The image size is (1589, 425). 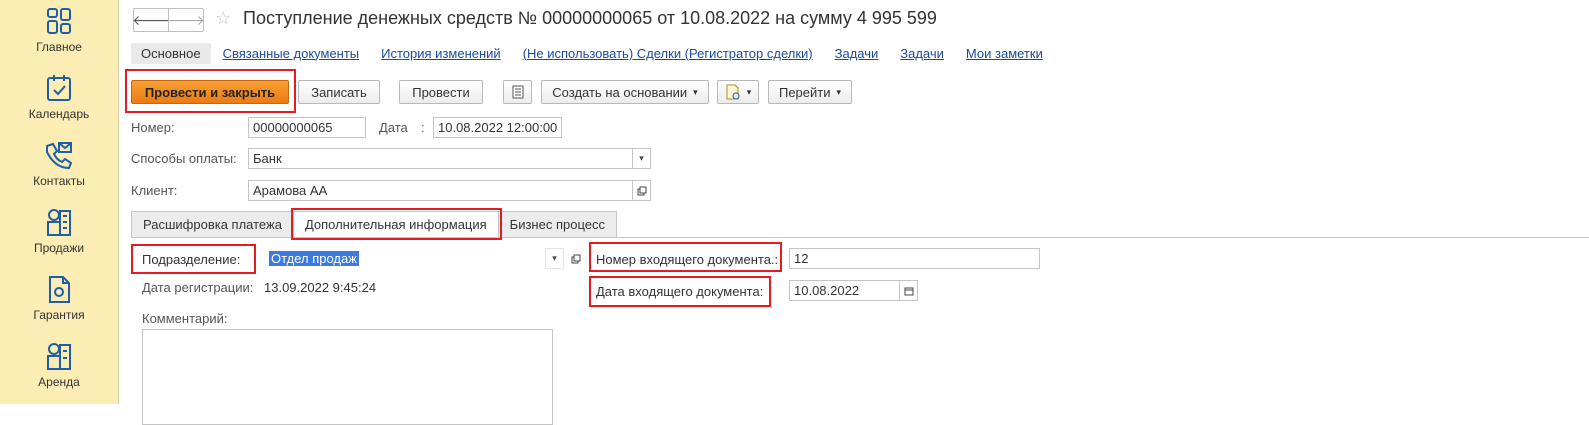 I want to click on document-list-icon, so click(x=517, y=92).